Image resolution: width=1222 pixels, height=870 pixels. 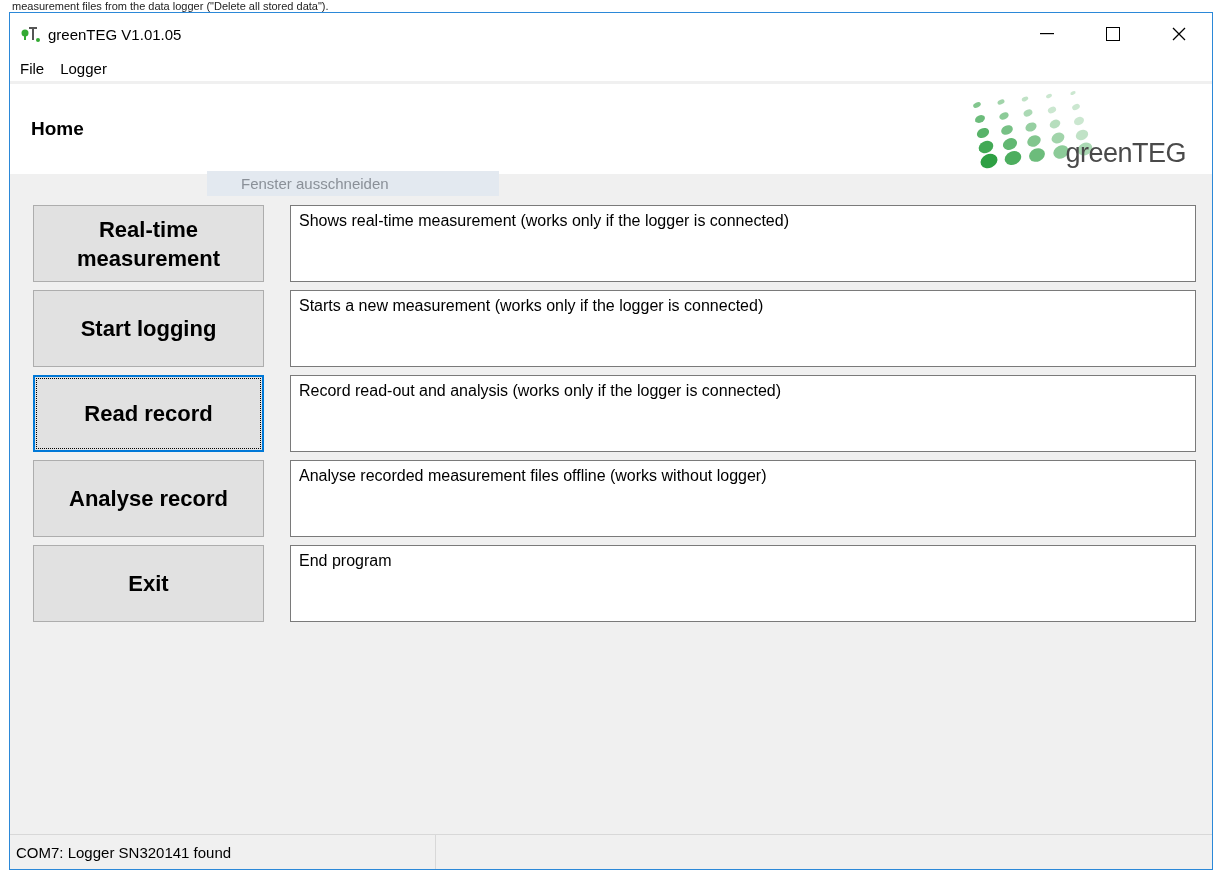 I want to click on close-icon, so click(x=1179, y=34).